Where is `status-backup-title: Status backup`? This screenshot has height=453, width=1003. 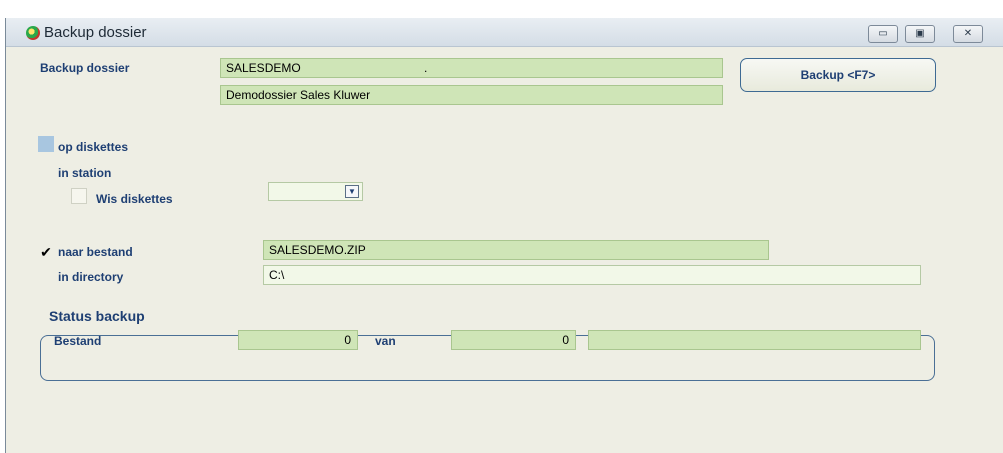
status-backup-title: Status backup is located at coordinates (97, 316).